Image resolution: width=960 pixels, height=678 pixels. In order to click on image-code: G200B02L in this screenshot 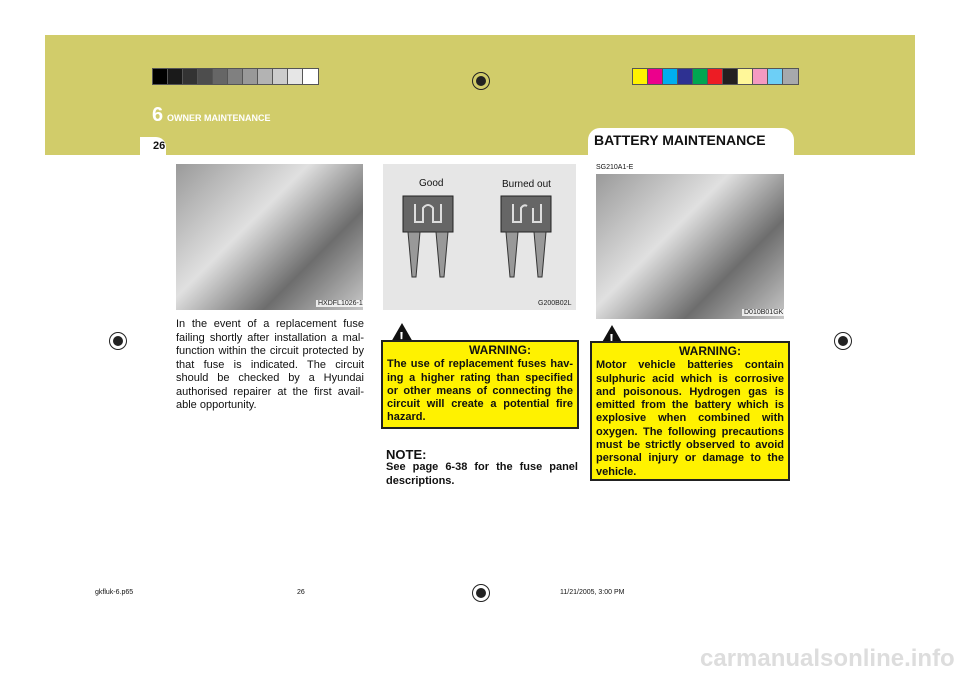, I will do `click(555, 303)`.